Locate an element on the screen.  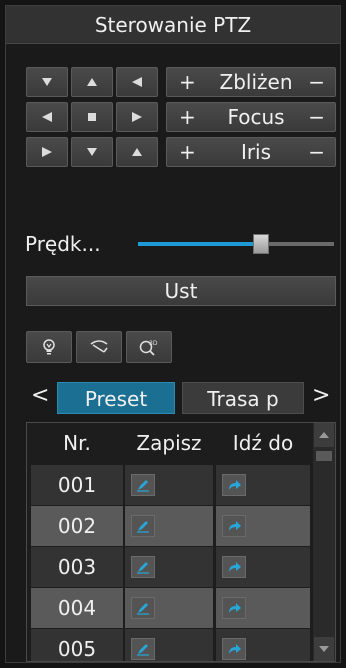
arrow-down-right-icon is located at coordinates (137, 152).